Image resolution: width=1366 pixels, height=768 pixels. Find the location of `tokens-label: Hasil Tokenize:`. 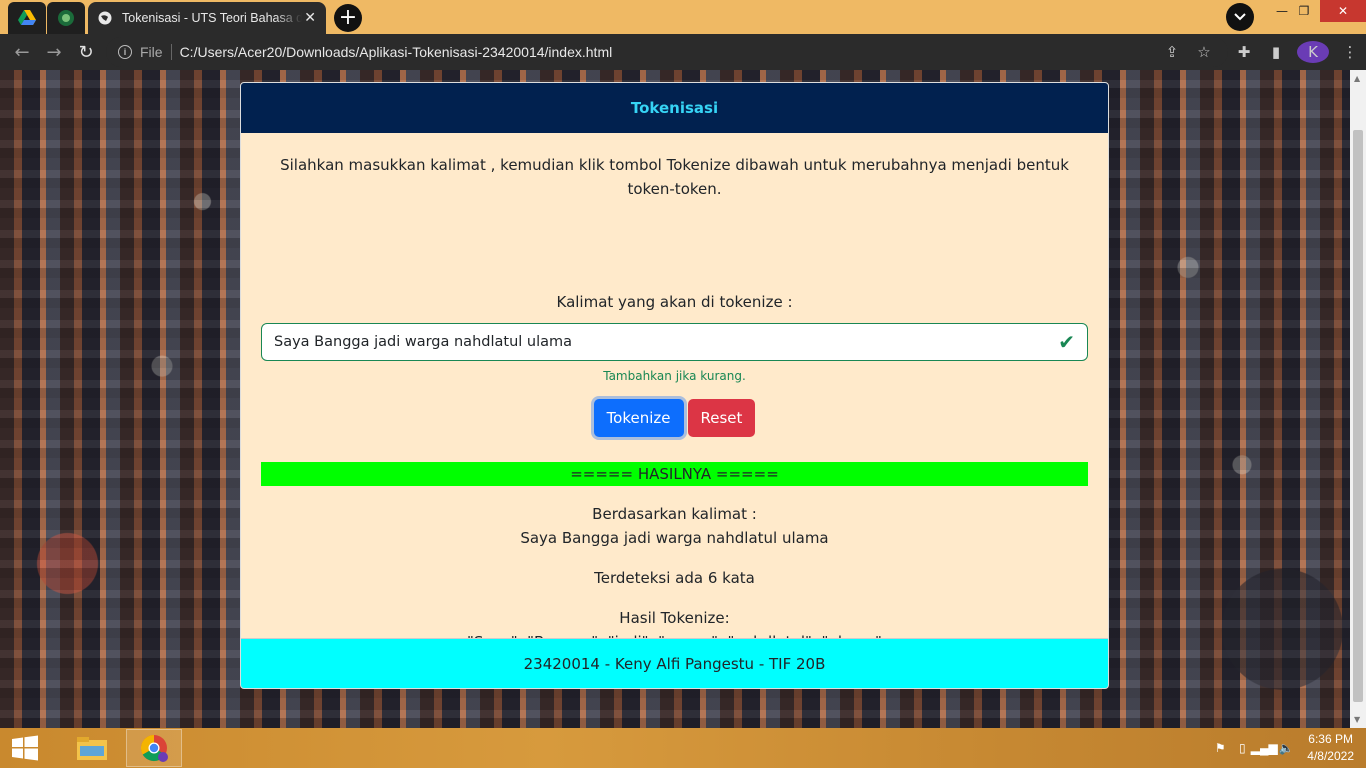

tokens-label: Hasil Tokenize: is located at coordinates (674, 618).